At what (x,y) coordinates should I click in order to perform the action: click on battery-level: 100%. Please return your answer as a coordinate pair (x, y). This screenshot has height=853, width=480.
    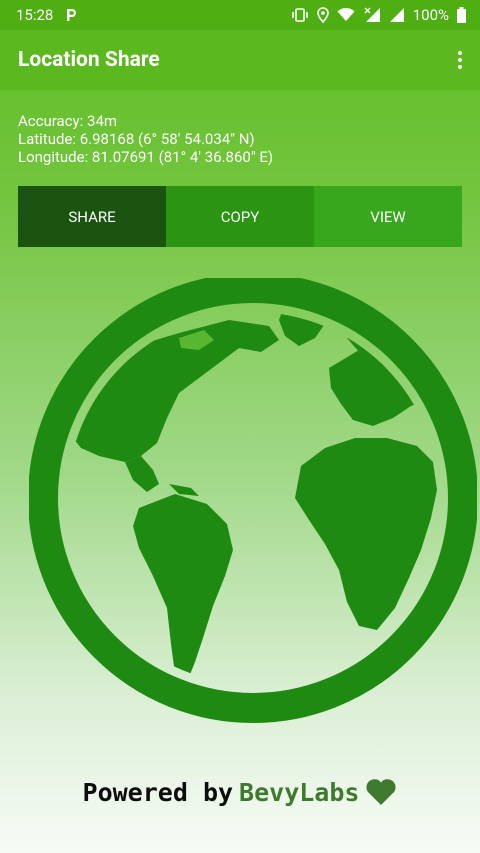
    Looking at the image, I should click on (430, 15).